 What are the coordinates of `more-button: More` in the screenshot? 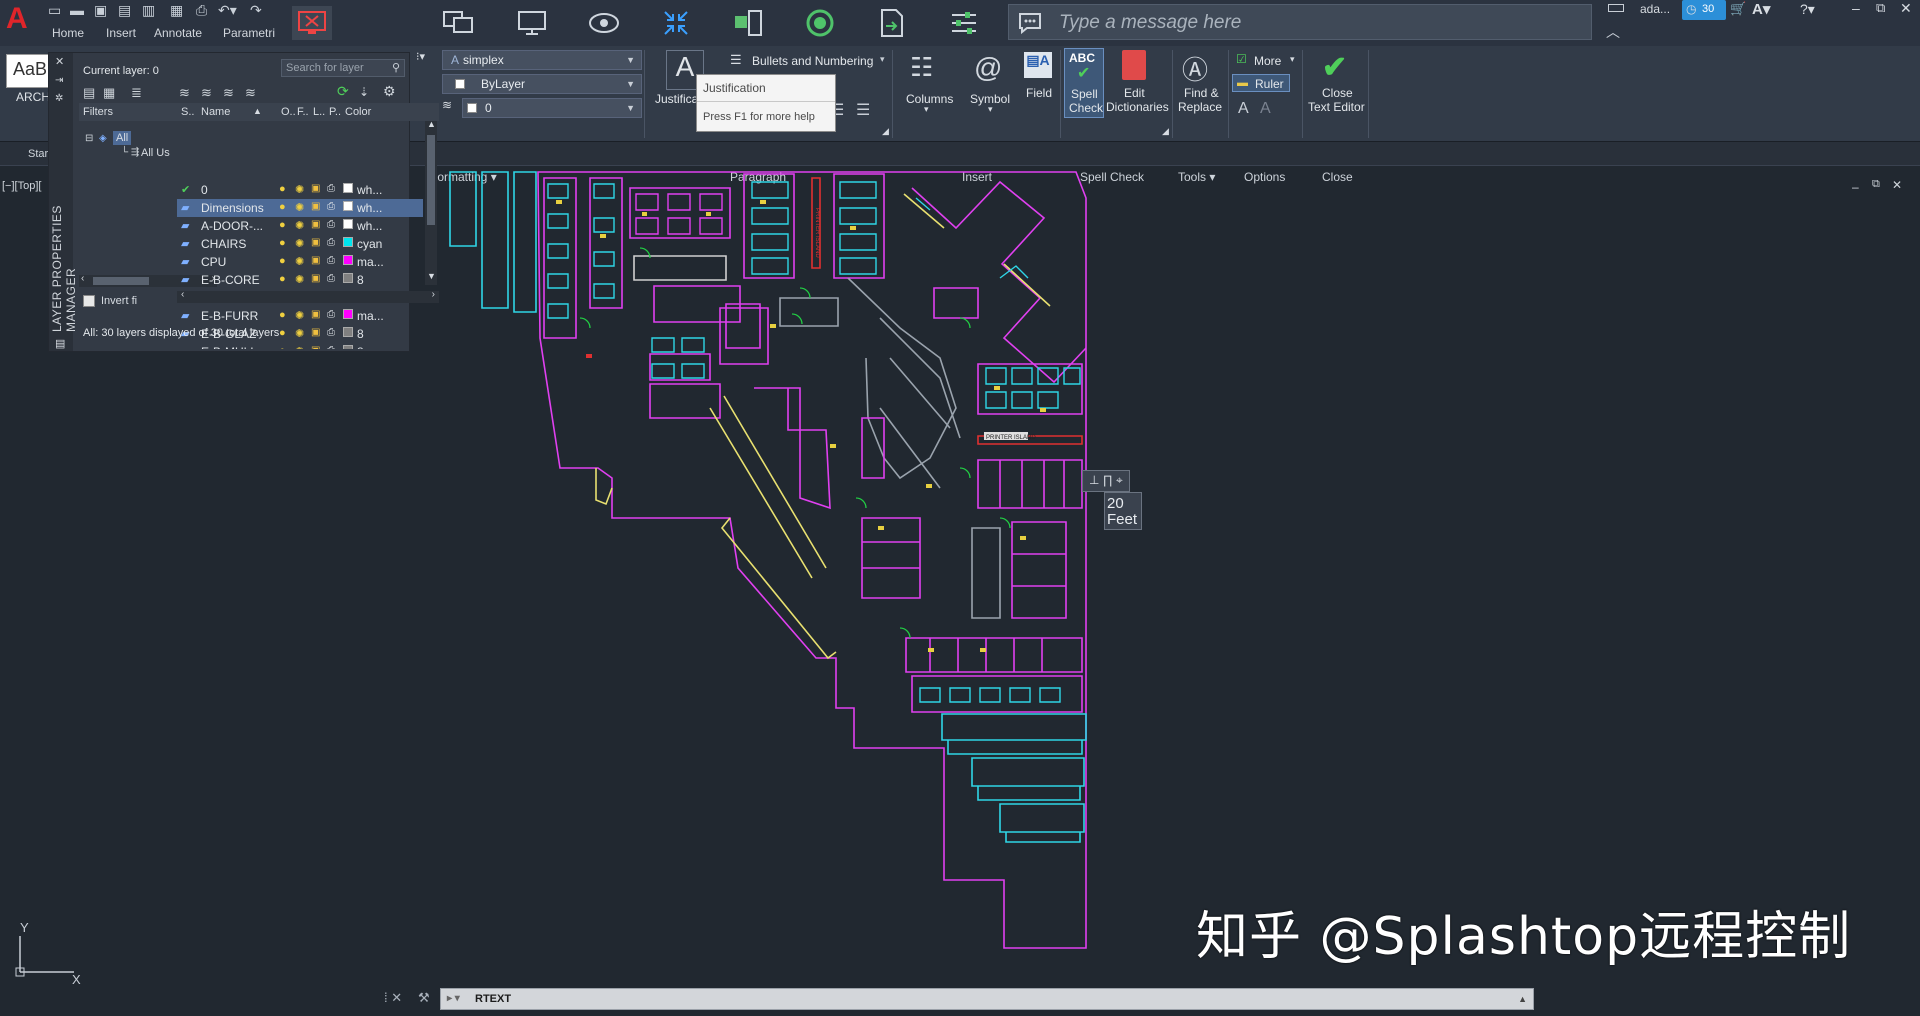 It's located at (1267, 61).